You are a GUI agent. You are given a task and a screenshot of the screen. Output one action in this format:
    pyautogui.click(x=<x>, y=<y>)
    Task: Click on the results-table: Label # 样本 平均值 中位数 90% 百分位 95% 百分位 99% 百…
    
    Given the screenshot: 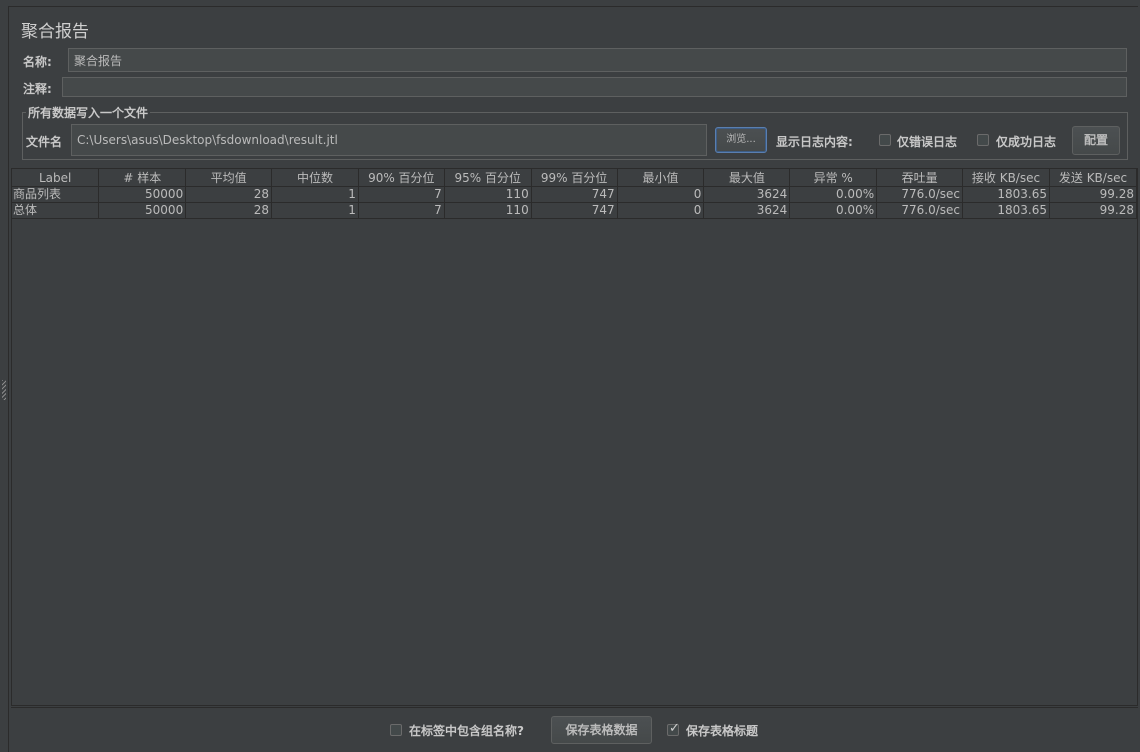 What is the action you would take?
    pyautogui.click(x=575, y=194)
    